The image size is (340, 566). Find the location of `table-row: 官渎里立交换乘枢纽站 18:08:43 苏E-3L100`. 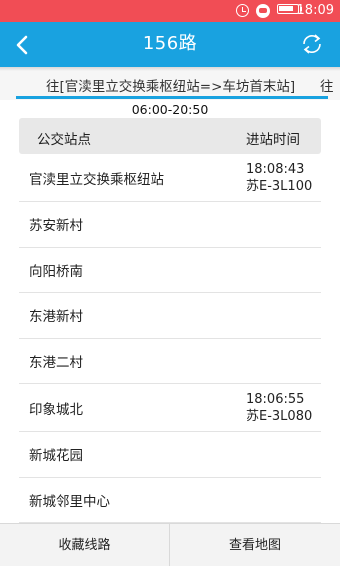

table-row: 官渎里立交换乘枢纽站 18:08:43 苏E-3L100 is located at coordinates (170, 178).